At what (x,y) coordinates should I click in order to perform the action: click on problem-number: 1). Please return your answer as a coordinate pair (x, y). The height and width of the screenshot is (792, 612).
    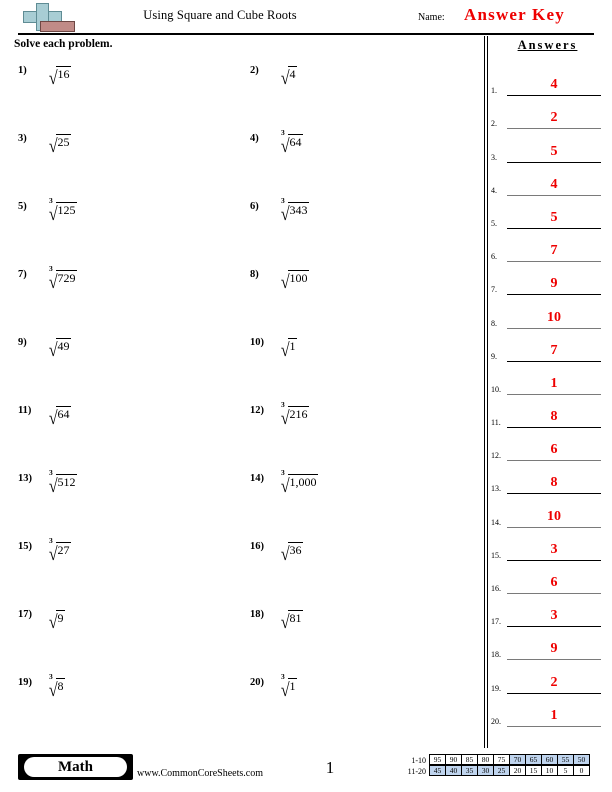
    Looking at the image, I should click on (22, 70).